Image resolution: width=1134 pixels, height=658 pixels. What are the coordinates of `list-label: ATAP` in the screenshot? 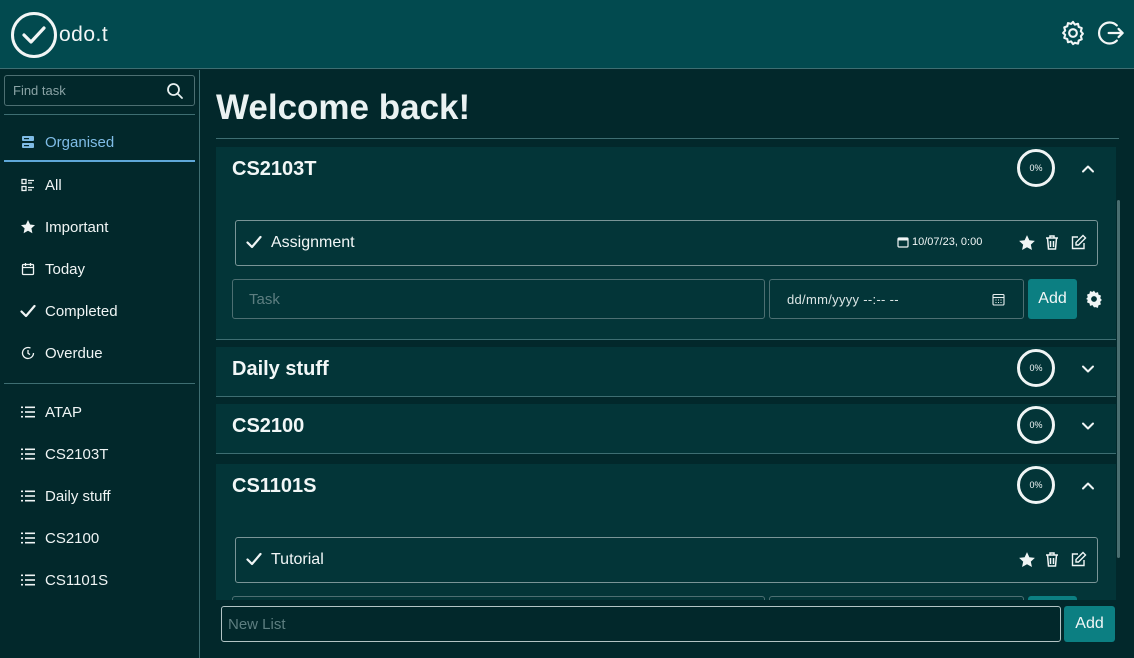 It's located at (63, 412).